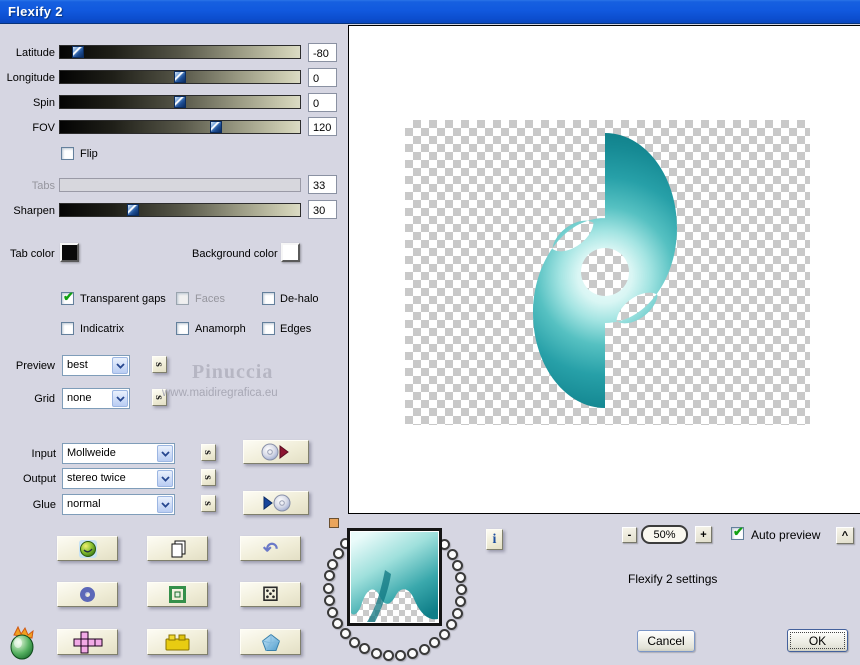  I want to click on auto-preview-checkbox: ✔, so click(737, 532).